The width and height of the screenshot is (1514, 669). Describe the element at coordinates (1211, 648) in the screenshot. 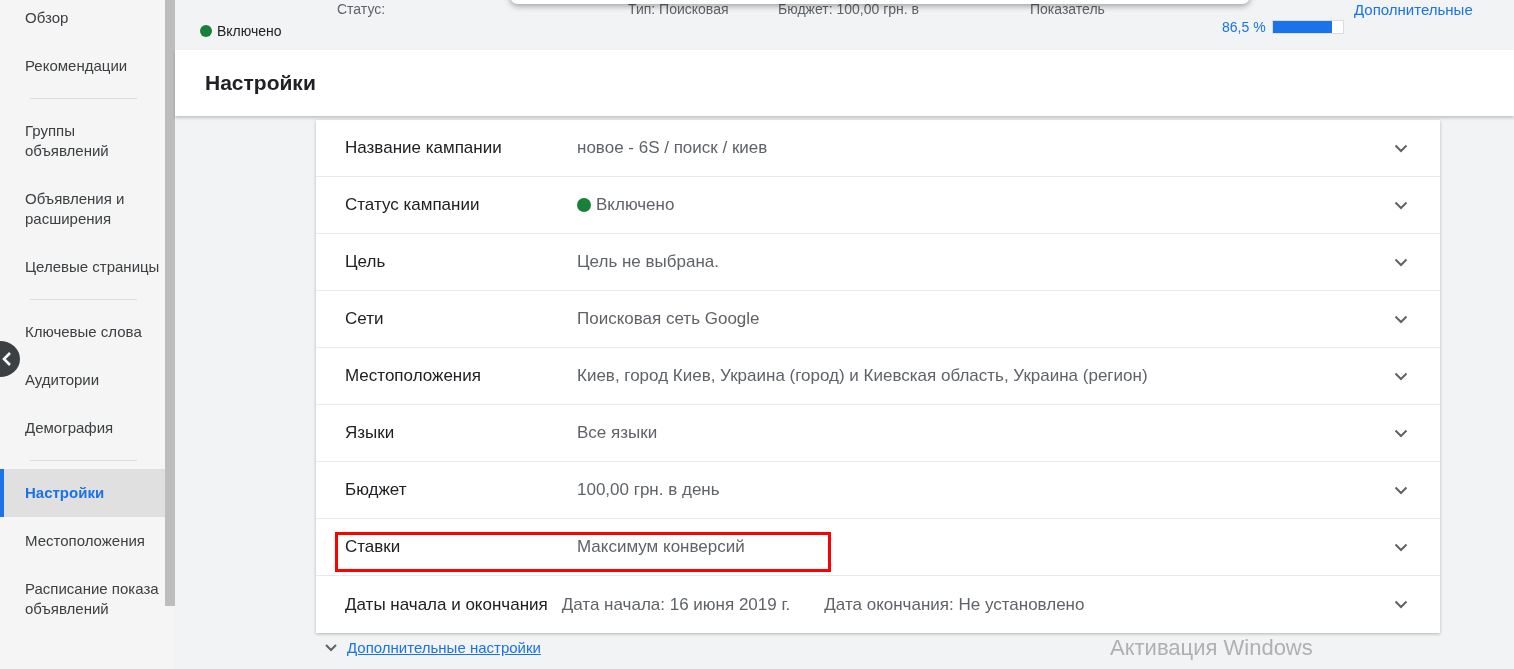

I see `activation-notice: Активация Windows` at that location.